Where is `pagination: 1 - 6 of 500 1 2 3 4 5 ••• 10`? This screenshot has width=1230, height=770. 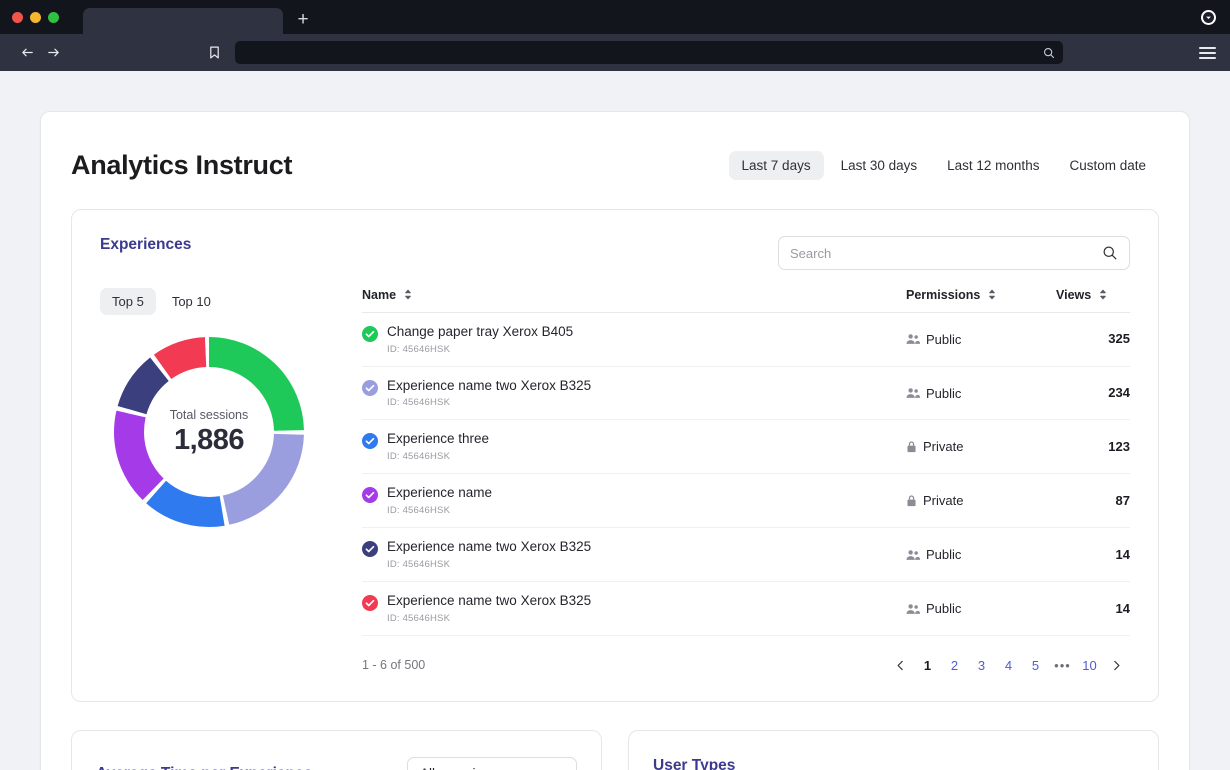
pagination: 1 - 6 of 500 1 2 3 4 5 ••• 10 is located at coordinates (746, 657).